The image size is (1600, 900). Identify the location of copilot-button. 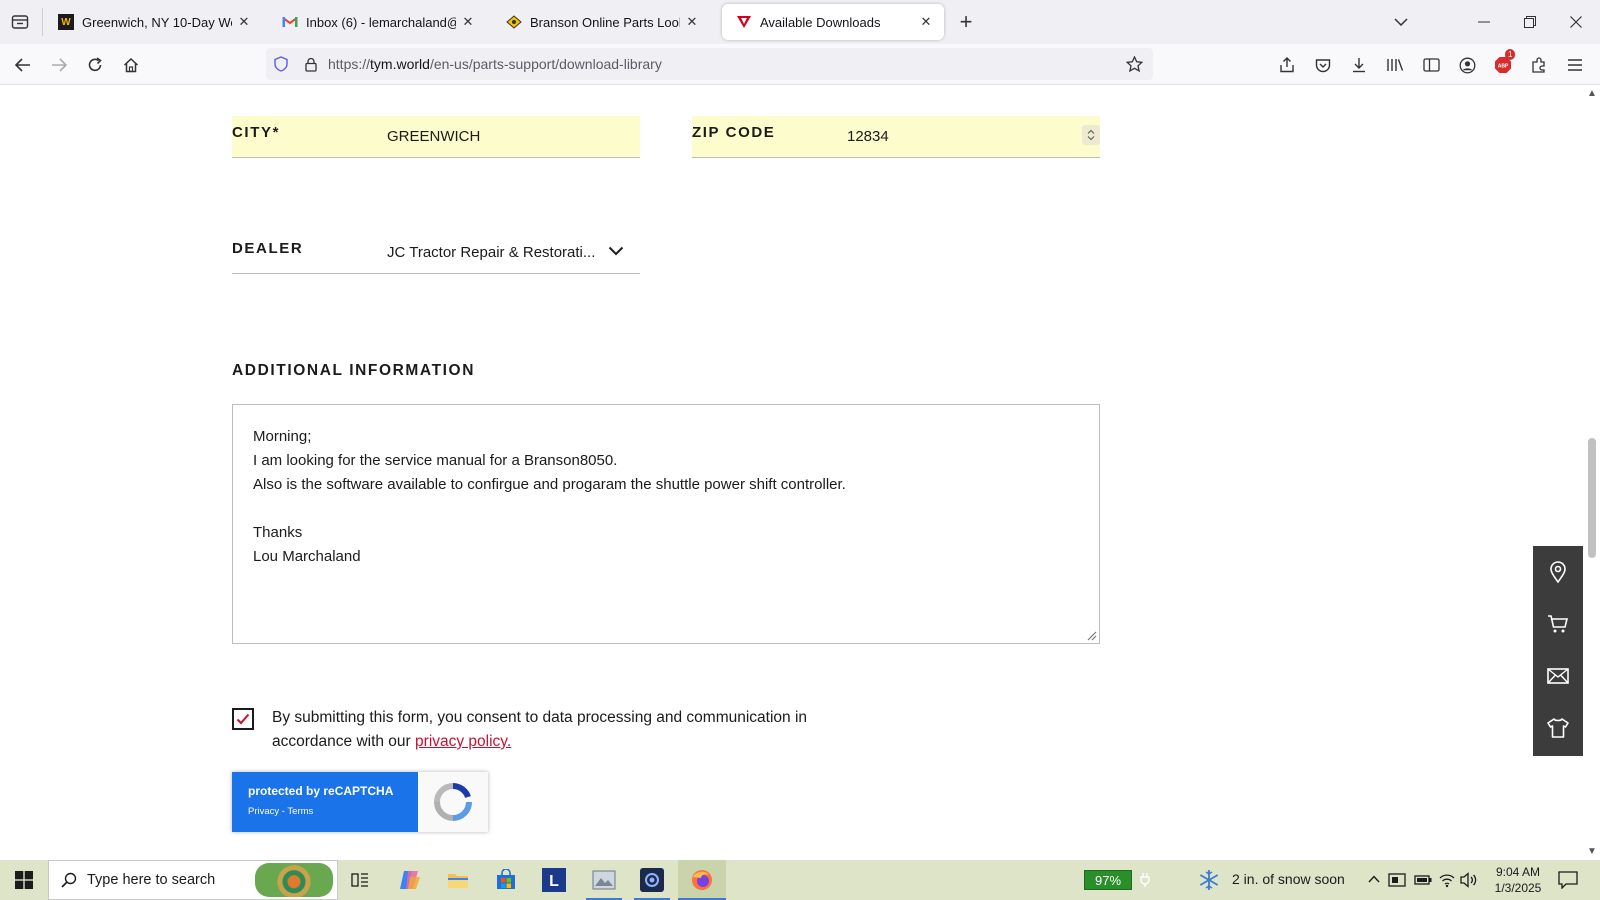
(410, 880).